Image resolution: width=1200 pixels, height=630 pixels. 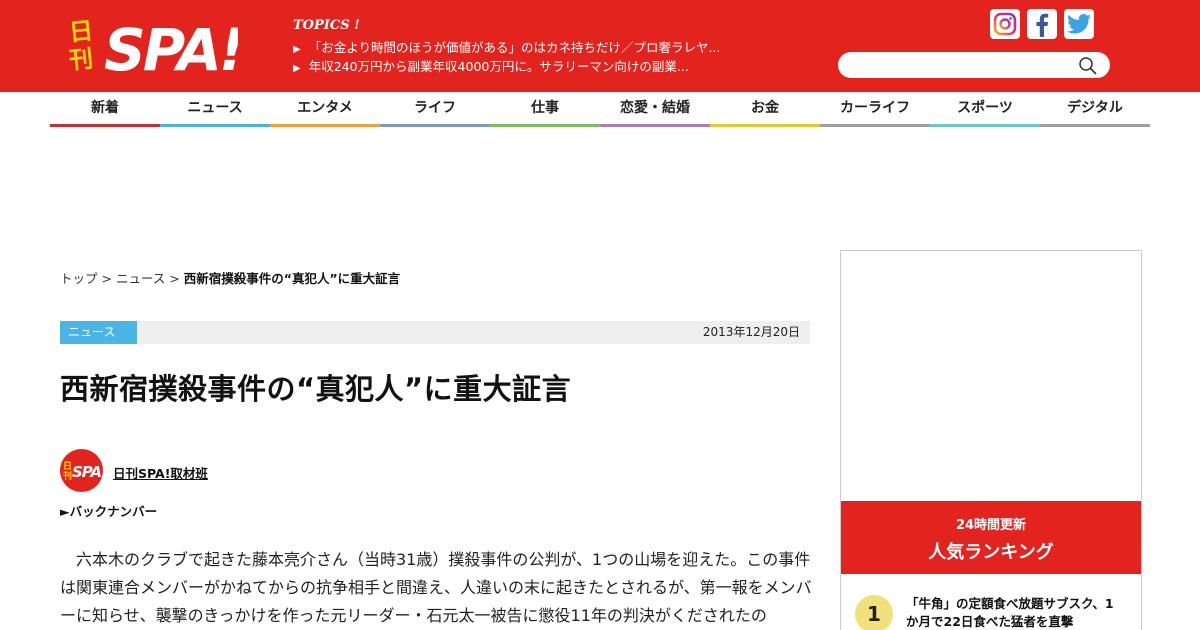 What do you see at coordinates (67, 476) in the screenshot?
I see `avatar-kanji-bottom: 刊` at bounding box center [67, 476].